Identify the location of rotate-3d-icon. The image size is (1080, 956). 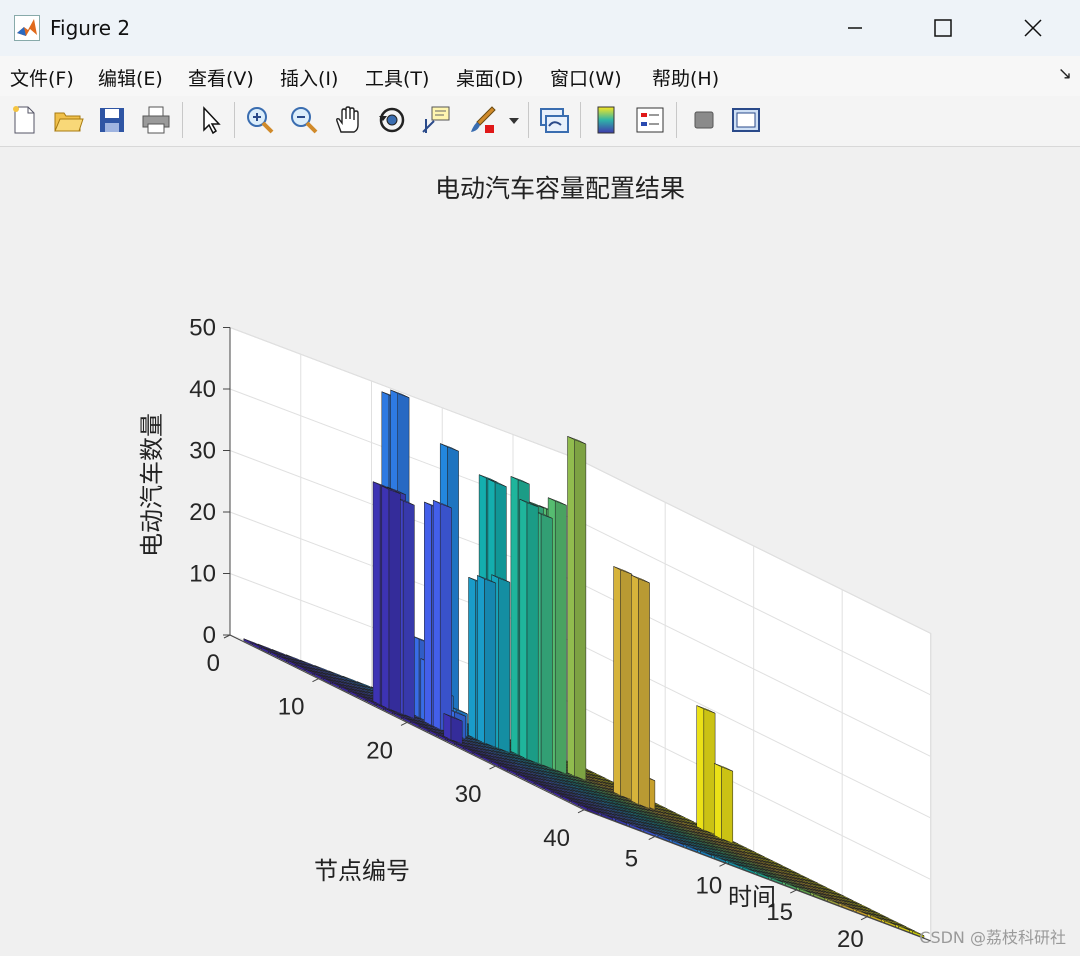
(392, 120).